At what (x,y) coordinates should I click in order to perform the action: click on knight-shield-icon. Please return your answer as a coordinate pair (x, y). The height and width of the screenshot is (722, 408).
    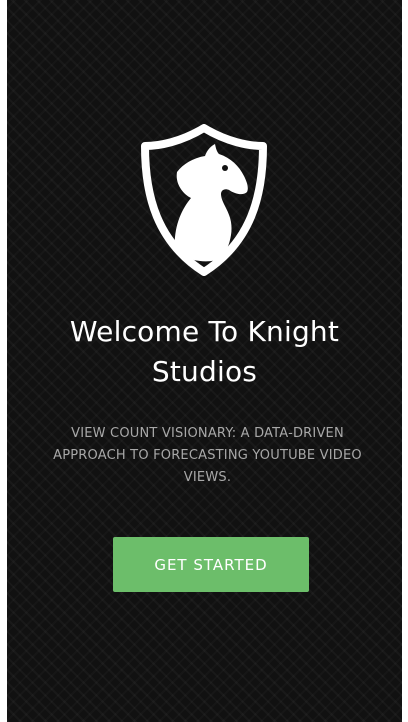
    Looking at the image, I should click on (204, 200).